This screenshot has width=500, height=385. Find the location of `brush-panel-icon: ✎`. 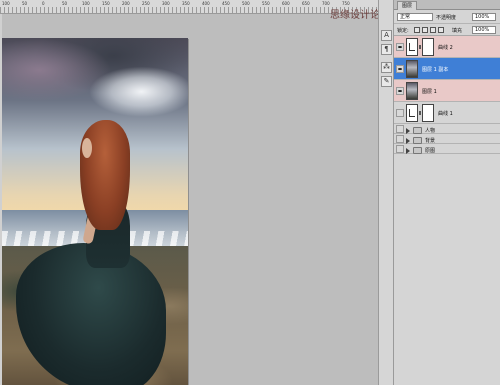

brush-panel-icon: ✎ is located at coordinates (386, 81).